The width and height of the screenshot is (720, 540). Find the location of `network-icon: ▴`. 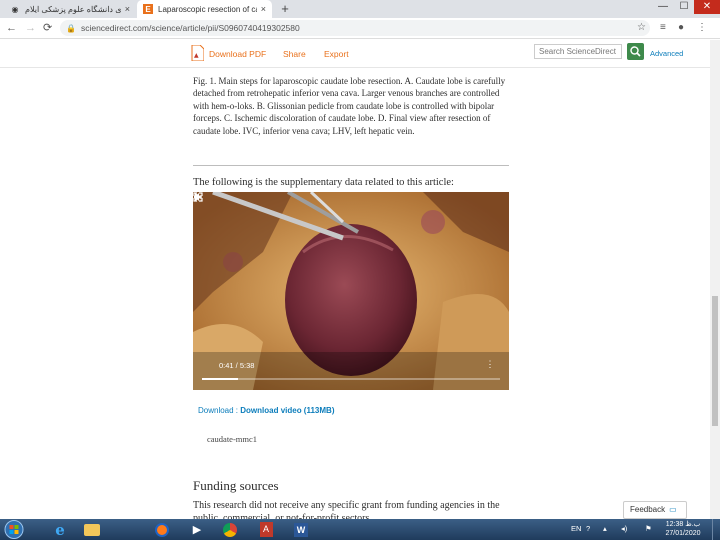

network-icon: ▴ is located at coordinates (605, 528).